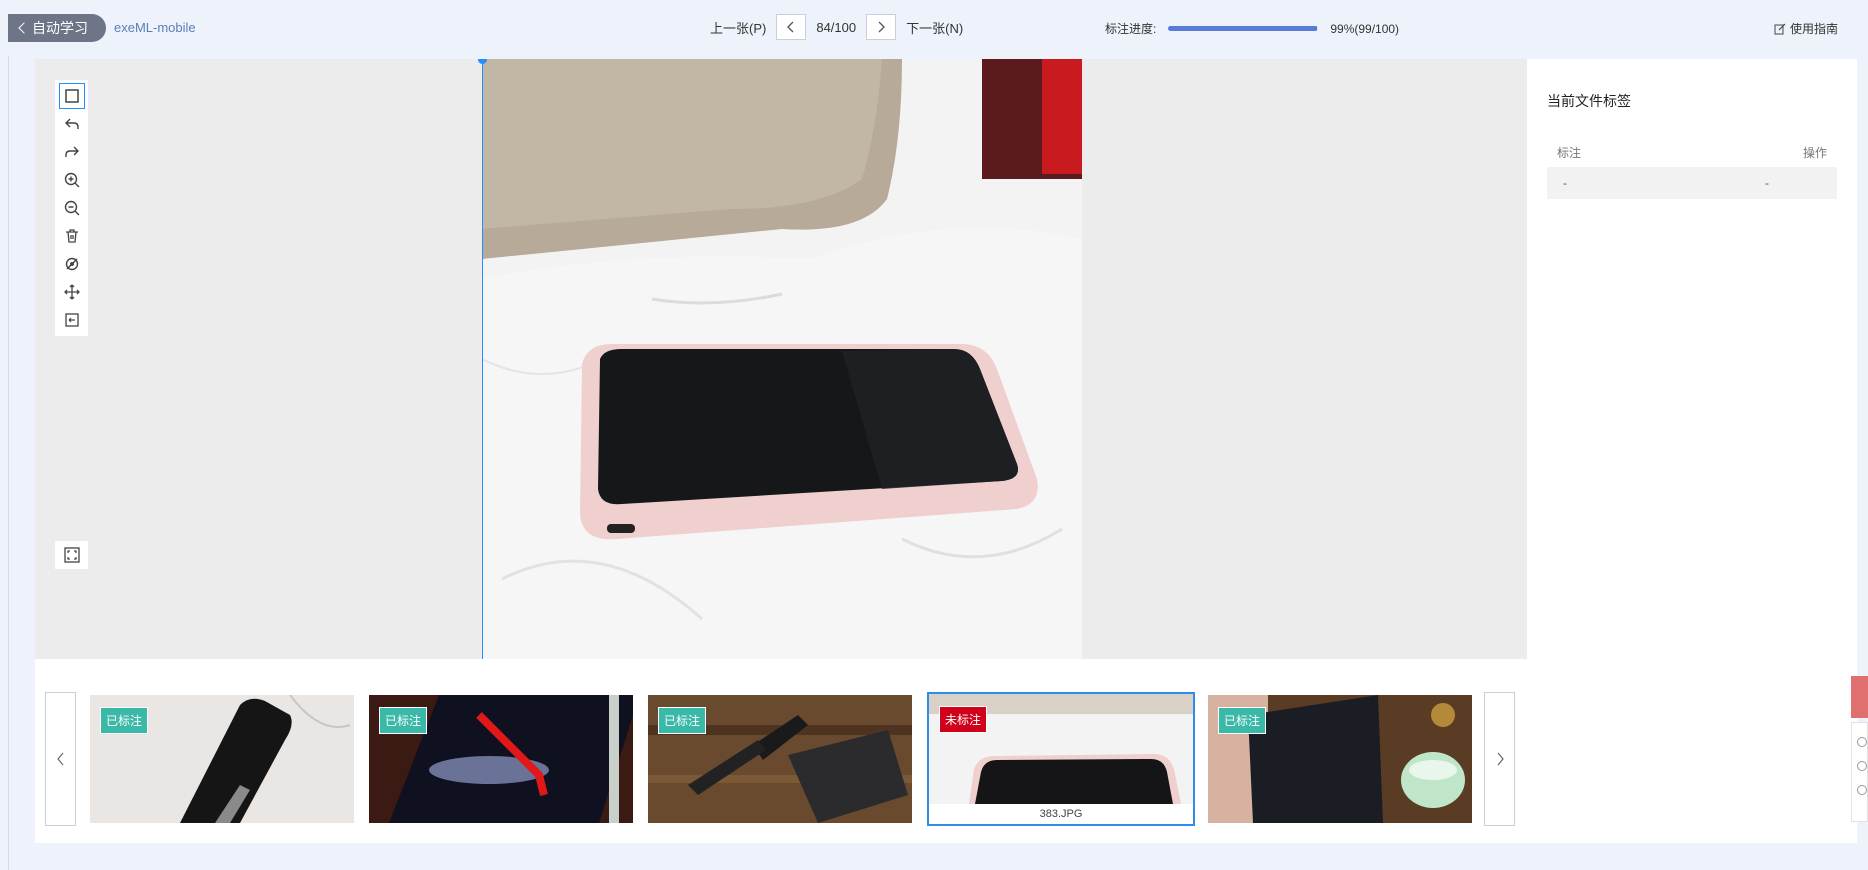  I want to click on left-divider, so click(8, 463).